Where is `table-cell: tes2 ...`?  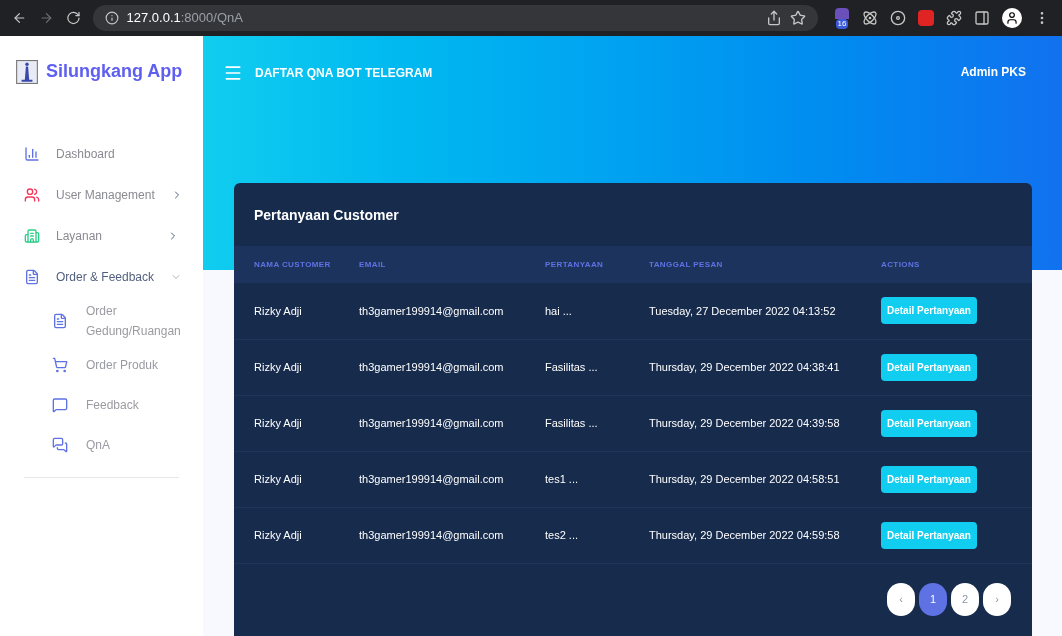 table-cell: tes2 ... is located at coordinates (597, 535).